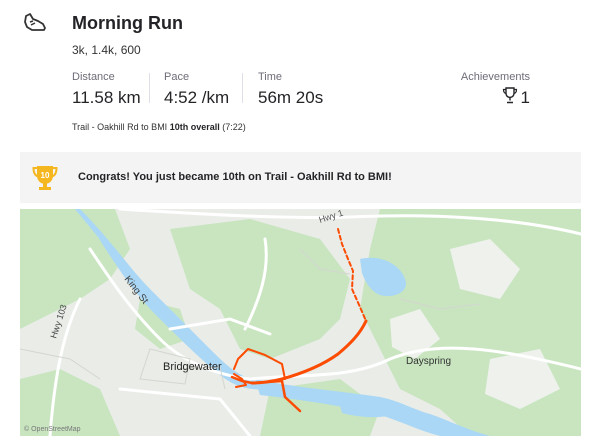  What do you see at coordinates (45, 175) in the screenshot?
I see `badge-number: 10` at bounding box center [45, 175].